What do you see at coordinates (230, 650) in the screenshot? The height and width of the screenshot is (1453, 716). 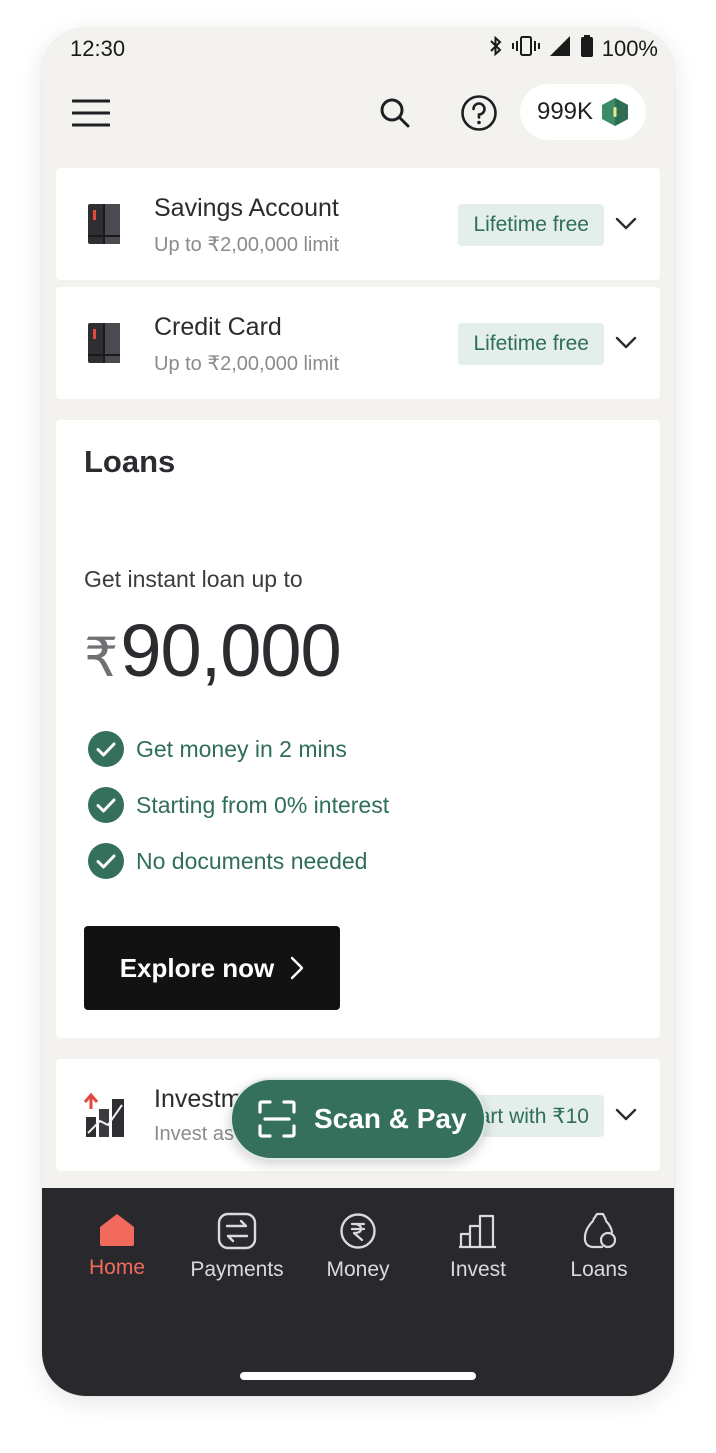 I see `loan-amount-value: 90,000` at bounding box center [230, 650].